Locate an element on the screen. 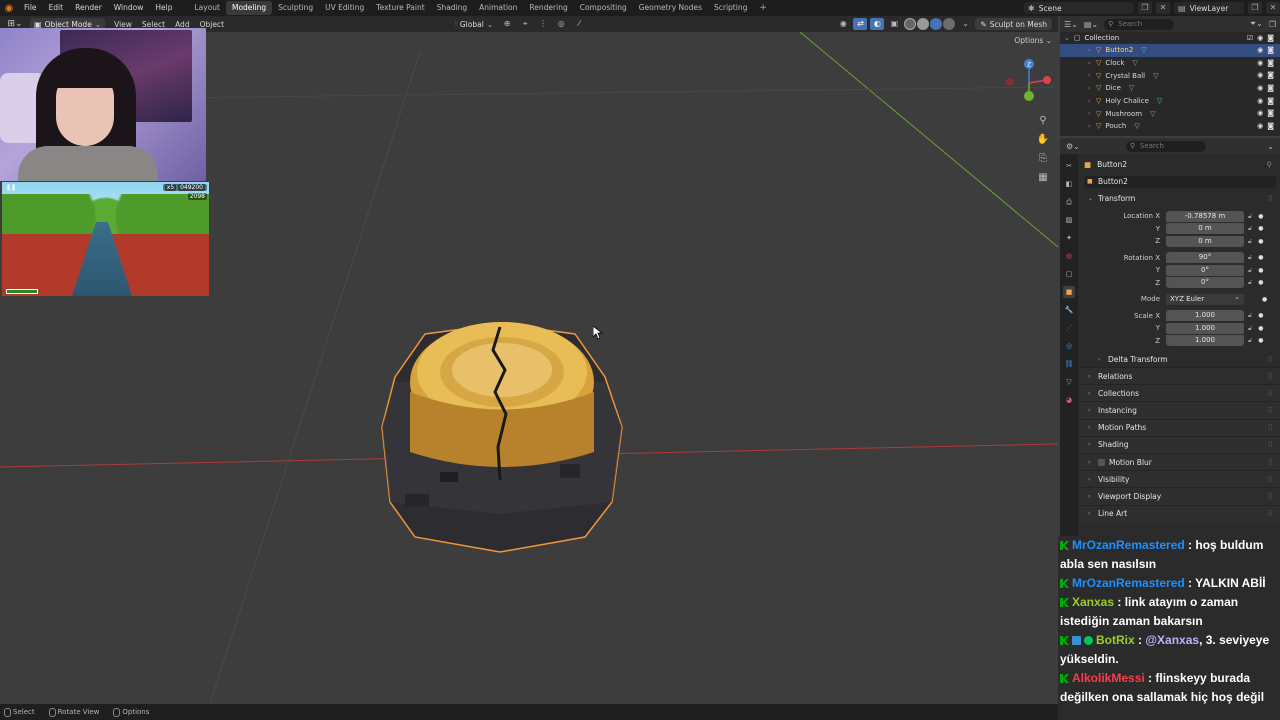  outliner-search-input: Search is located at coordinates (1139, 24).